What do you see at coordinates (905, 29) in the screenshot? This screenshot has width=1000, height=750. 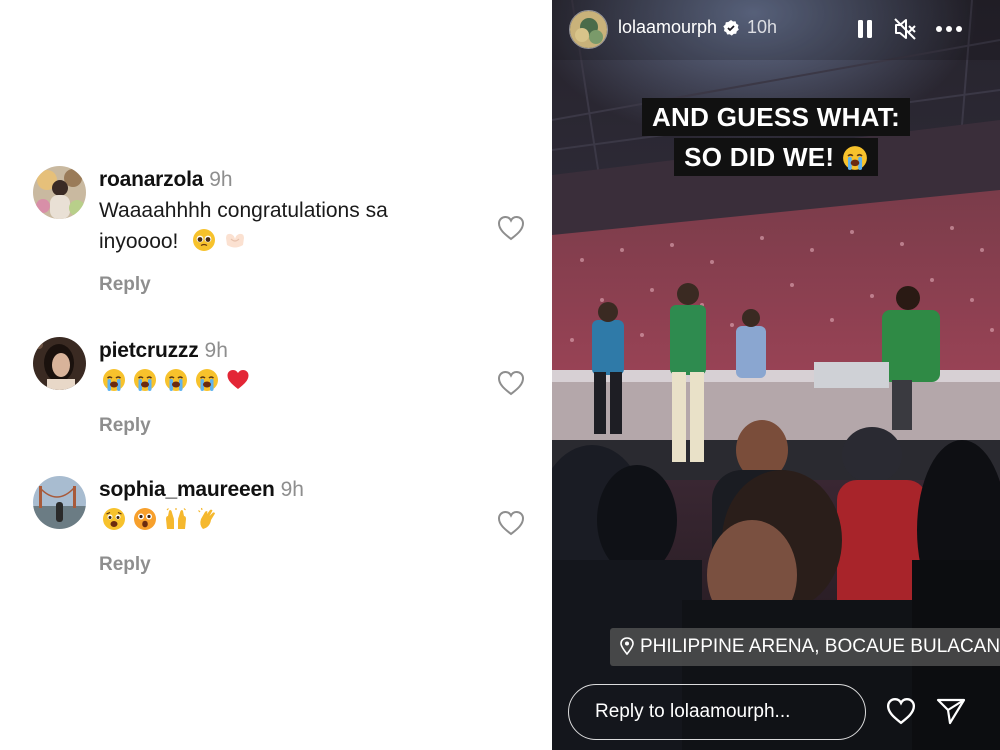 I see `mute-icon` at bounding box center [905, 29].